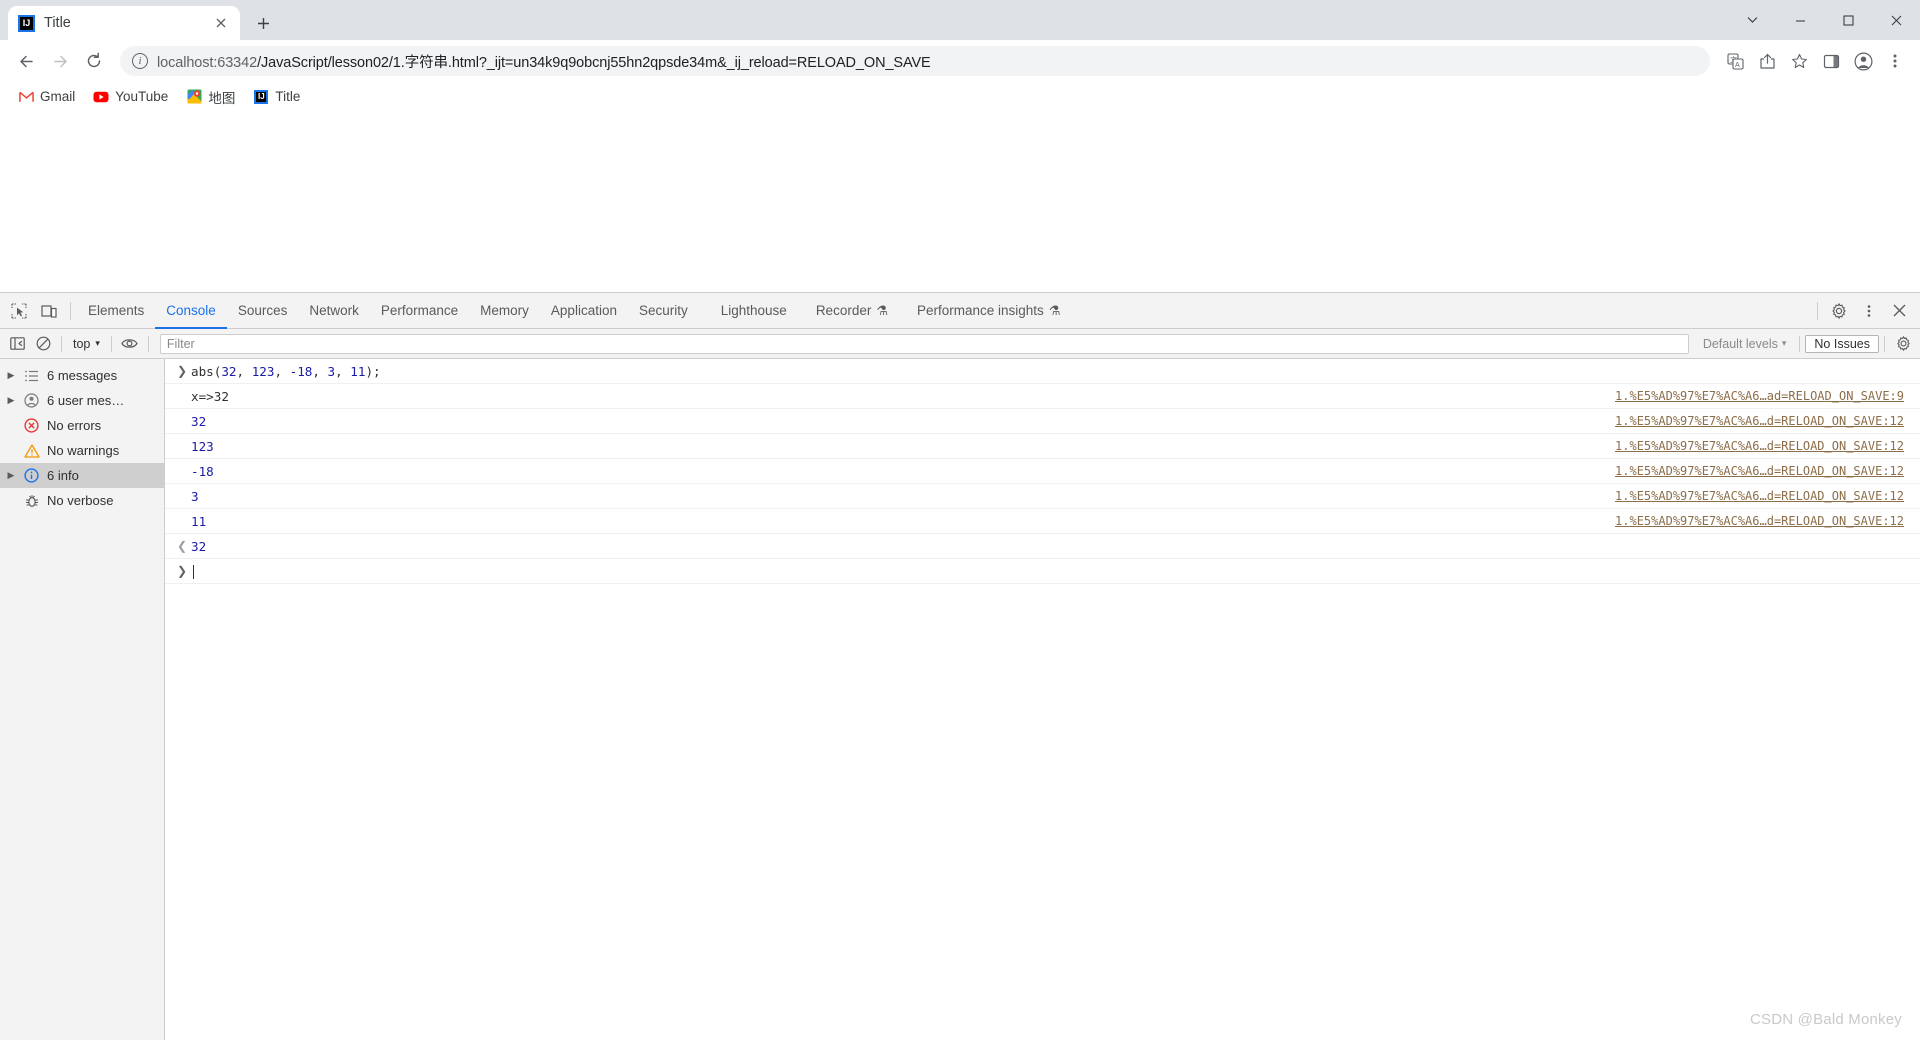 The width and height of the screenshot is (1920, 1040). What do you see at coordinates (1055, 571) in the screenshot?
I see `console-prompt-input` at bounding box center [1055, 571].